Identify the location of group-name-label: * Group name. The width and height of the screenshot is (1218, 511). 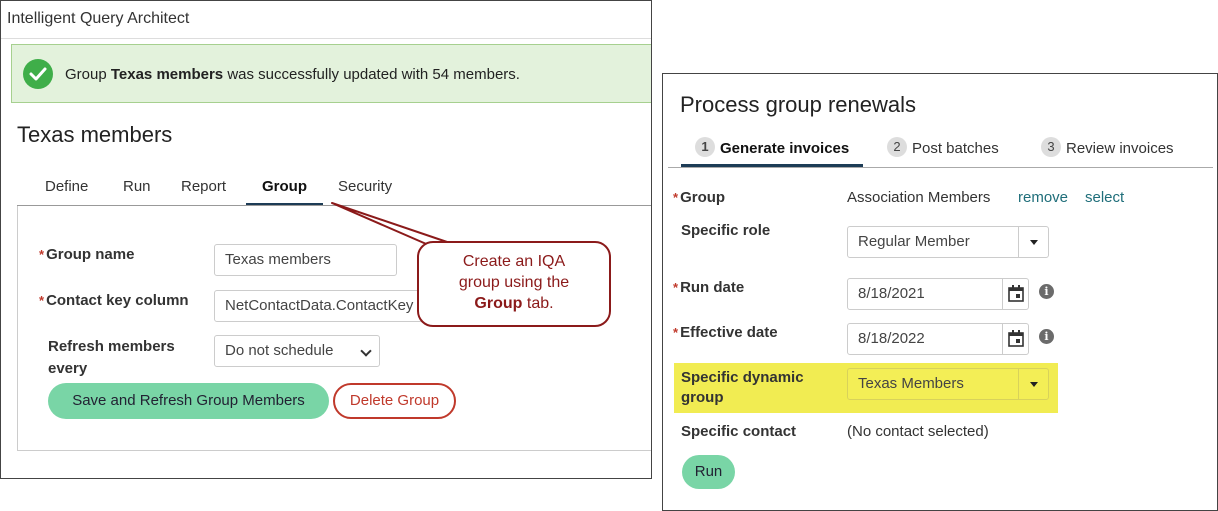
(87, 254).